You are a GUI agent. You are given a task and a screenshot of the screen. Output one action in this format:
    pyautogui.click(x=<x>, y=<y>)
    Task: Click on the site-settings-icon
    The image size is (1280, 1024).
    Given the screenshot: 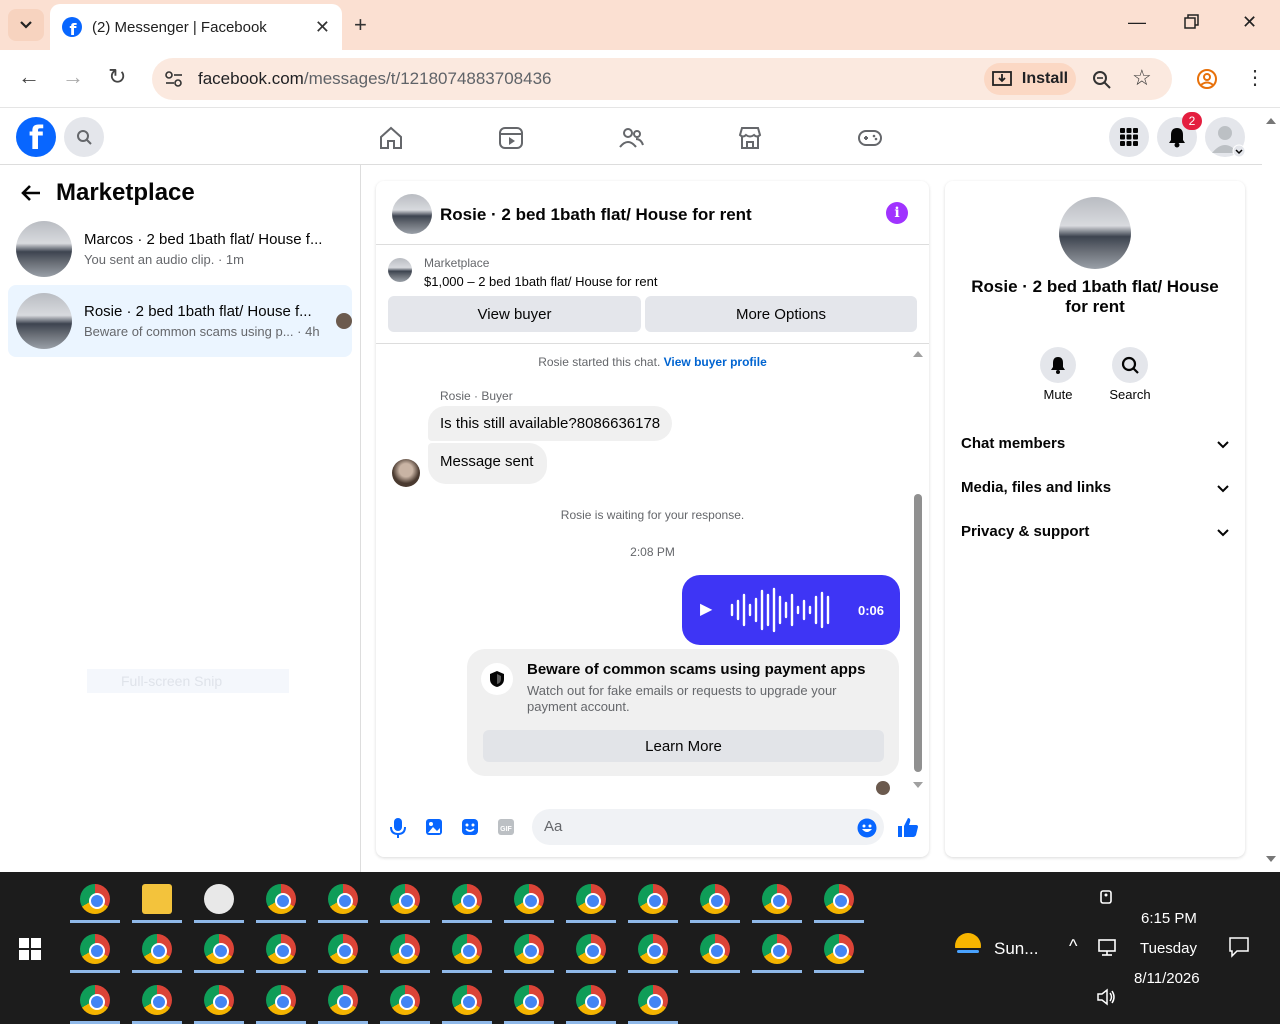 What is the action you would take?
    pyautogui.click(x=174, y=79)
    